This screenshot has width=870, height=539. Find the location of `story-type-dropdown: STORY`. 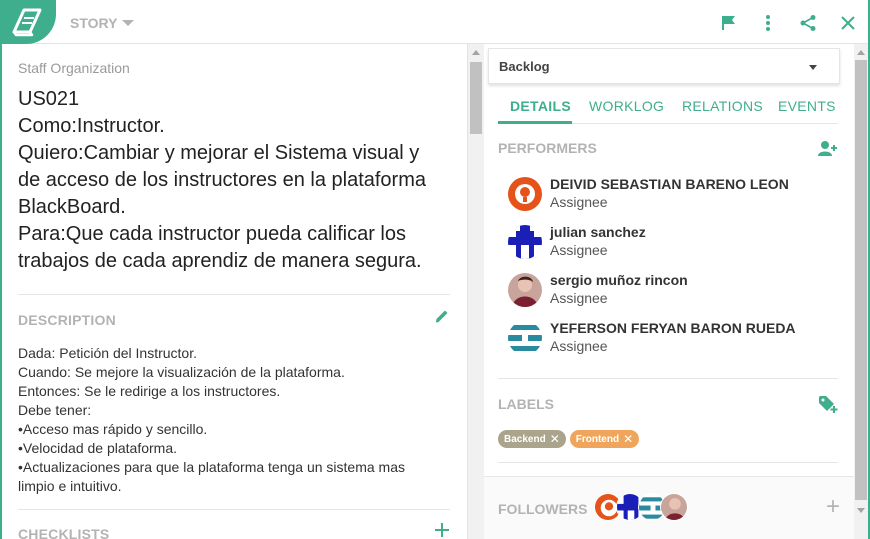

story-type-dropdown: STORY is located at coordinates (102, 23).